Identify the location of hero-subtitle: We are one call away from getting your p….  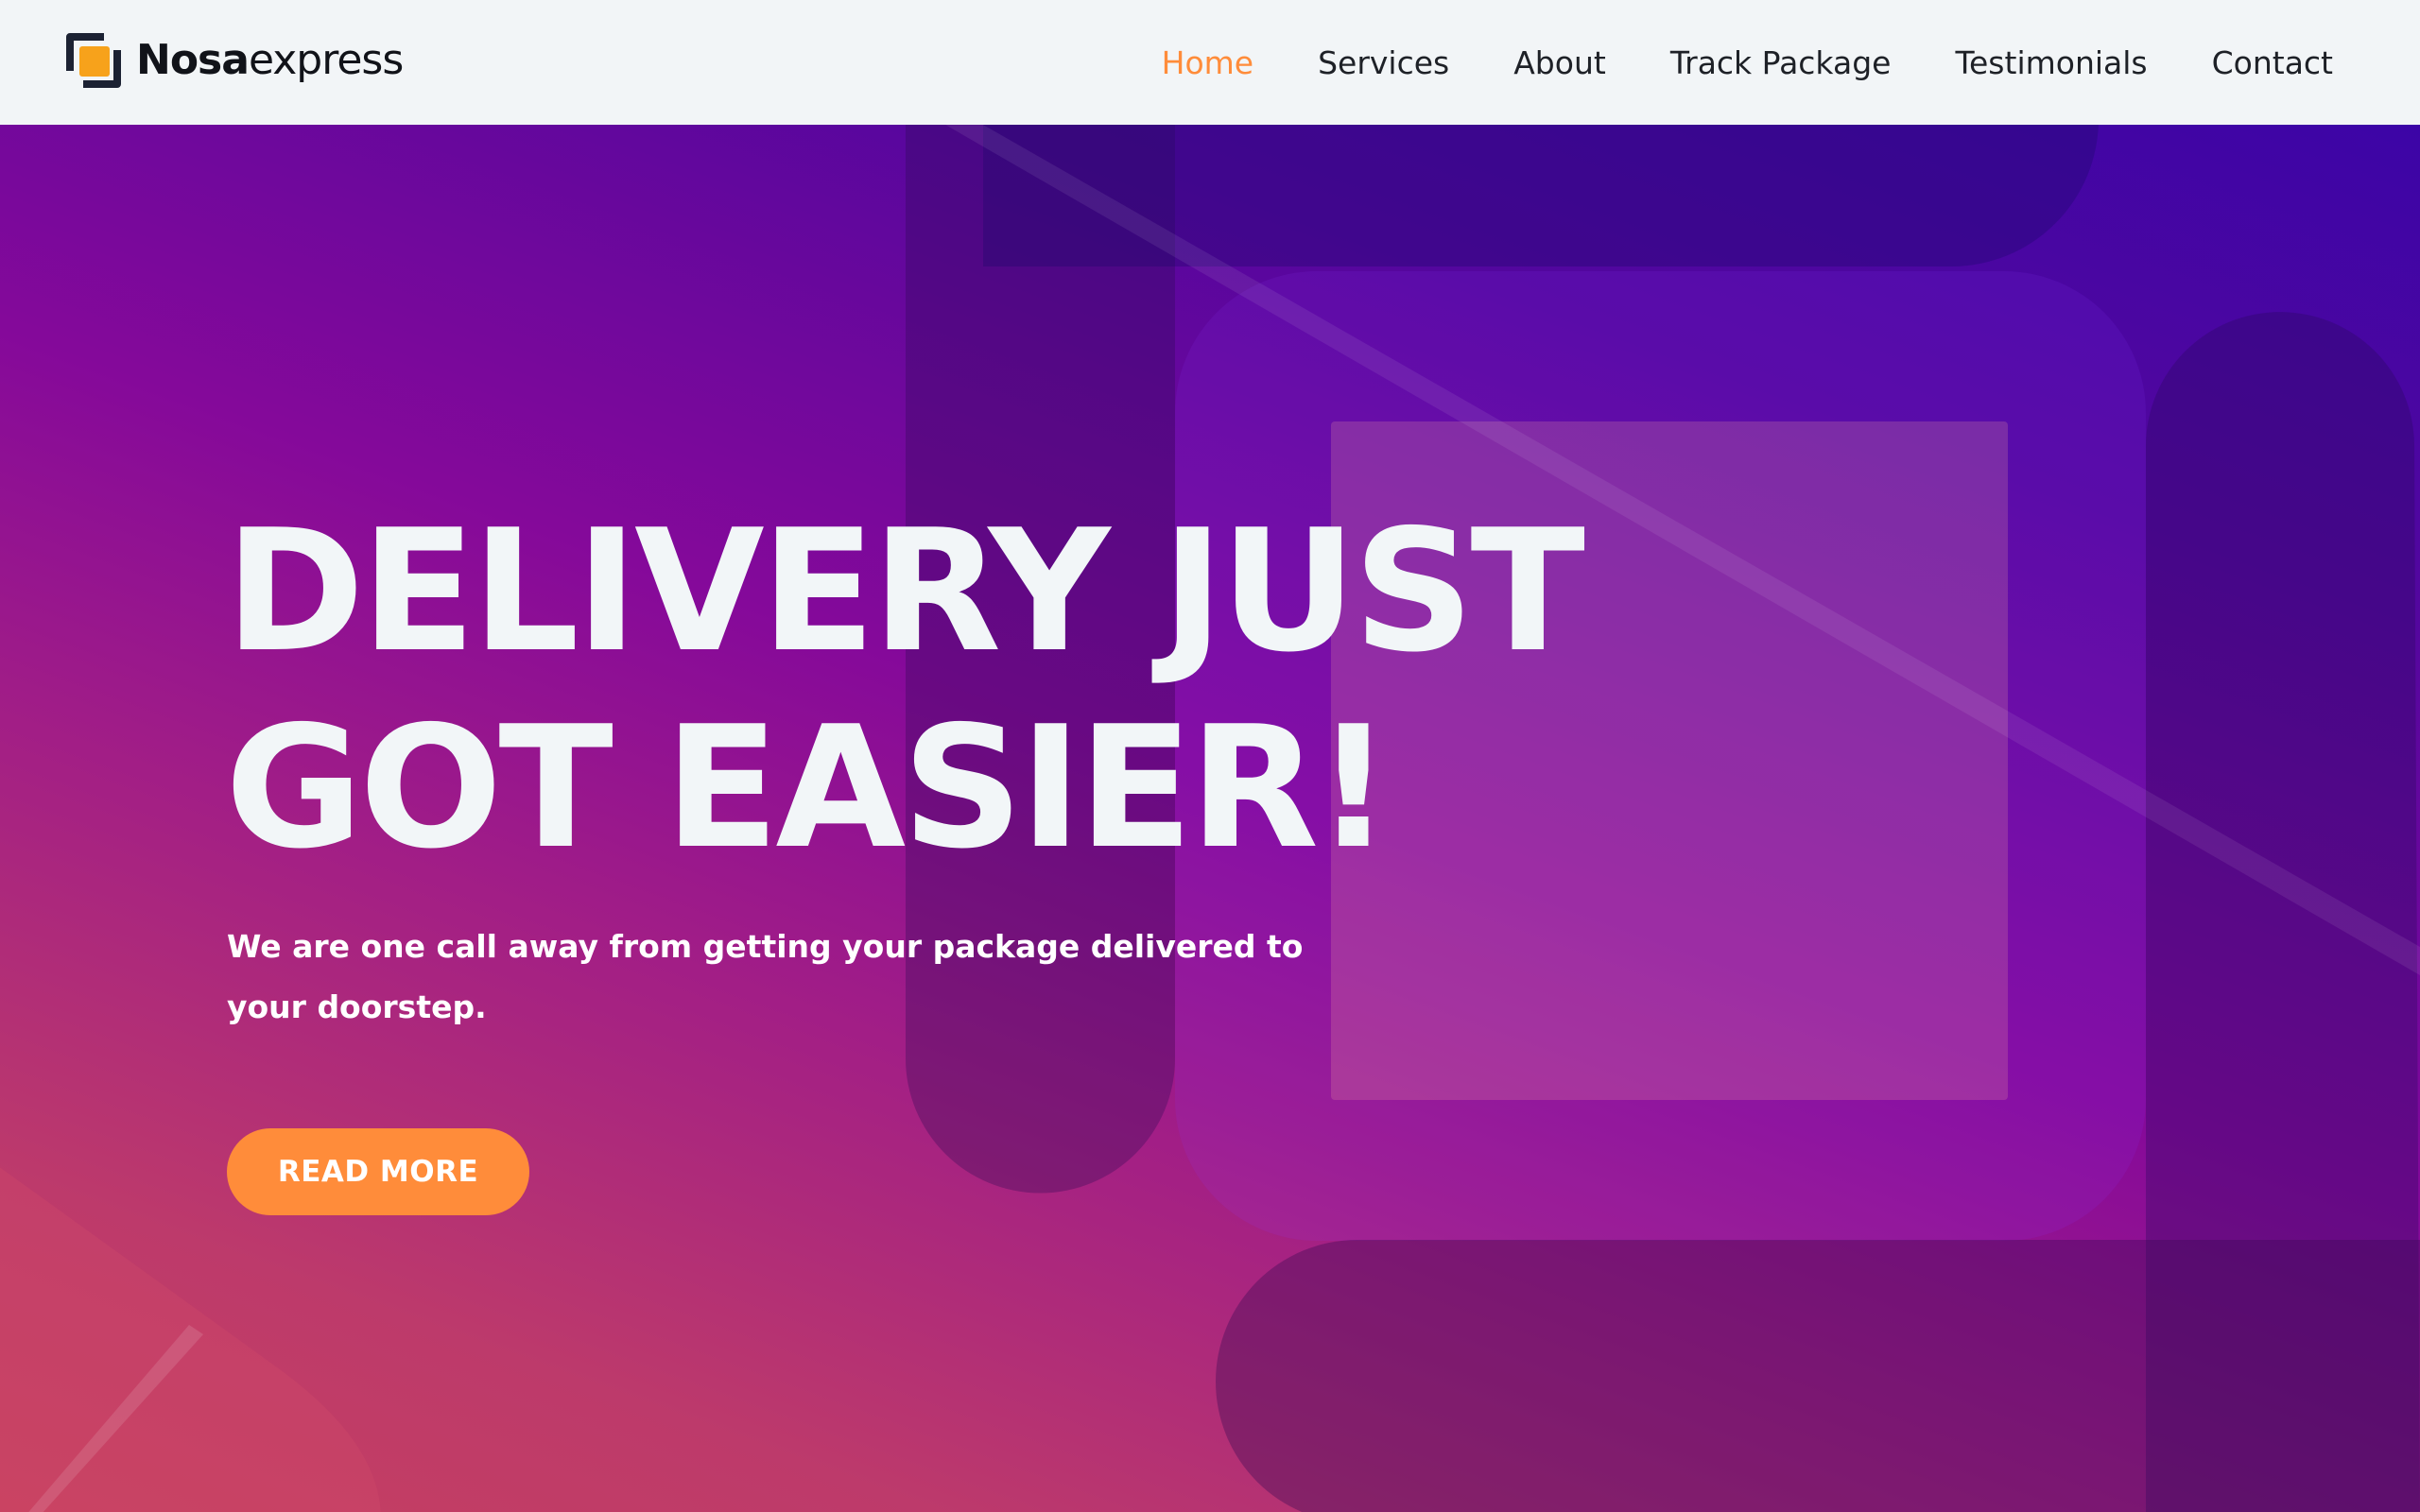
(765, 976).